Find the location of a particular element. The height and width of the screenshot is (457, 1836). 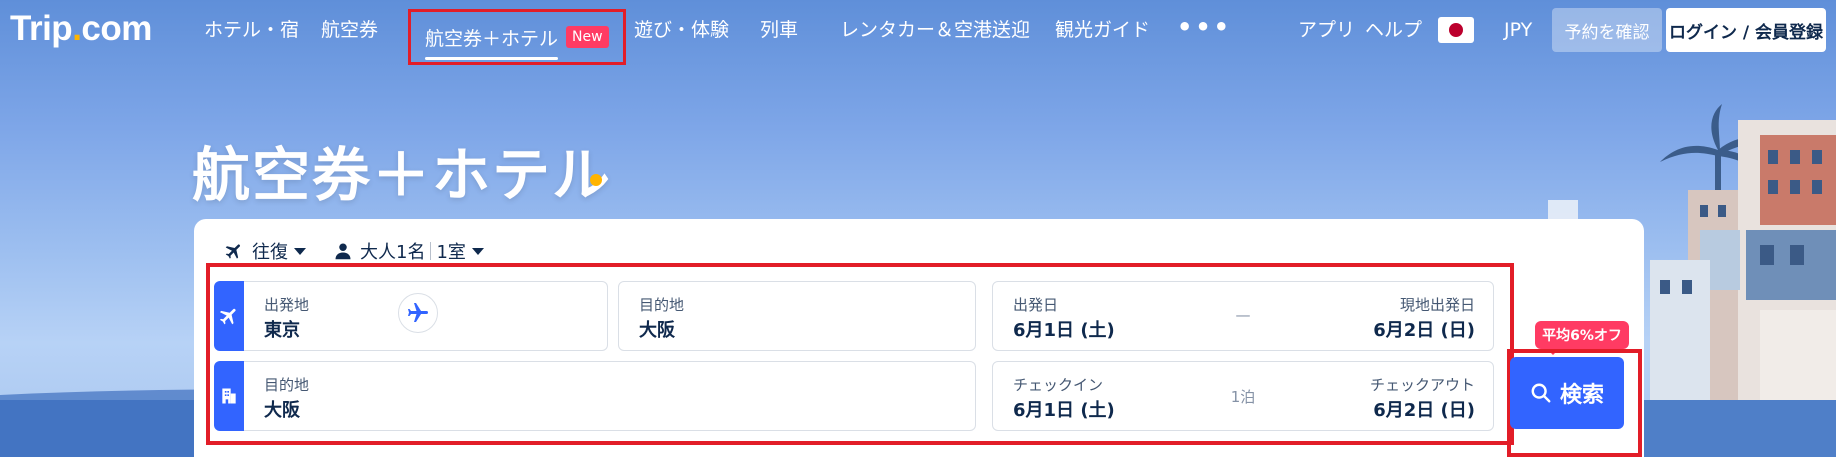

travelers-label: 大人1名 is located at coordinates (393, 252).